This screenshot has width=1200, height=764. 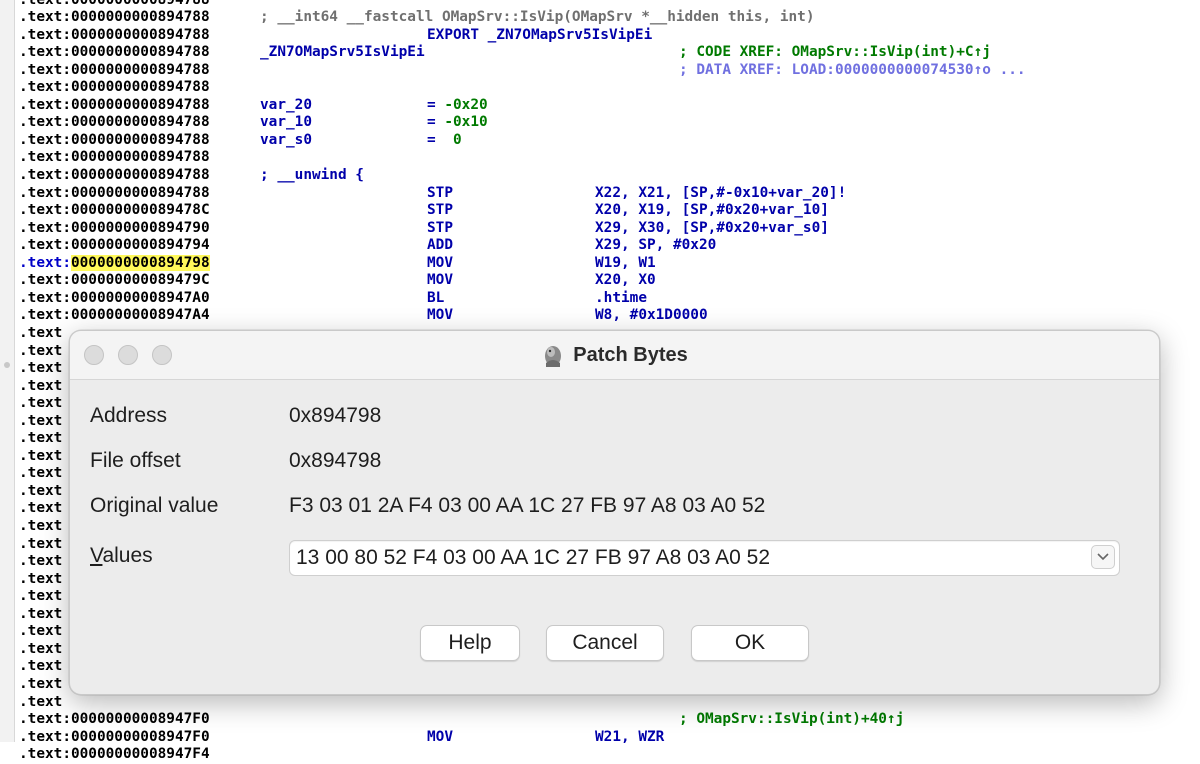 I want to click on address-value: 00000000008947F4, so click(x=140, y=754).